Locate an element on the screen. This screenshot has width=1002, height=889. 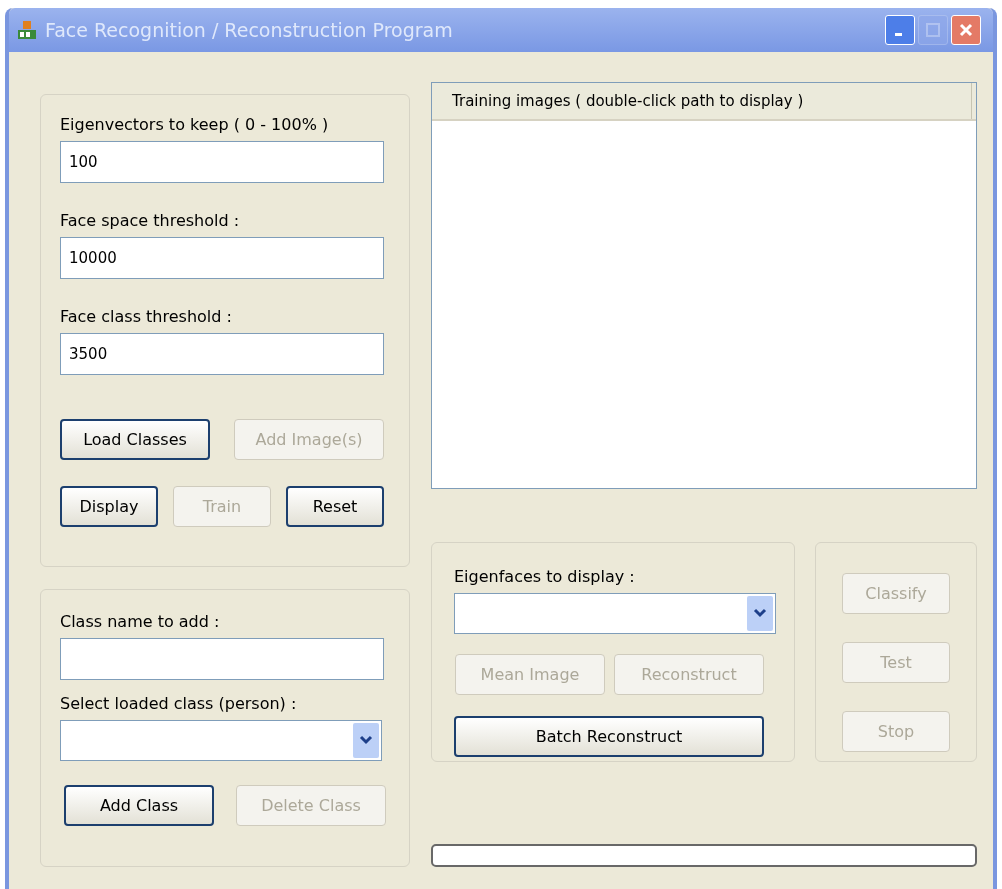
field-label: Face space threshold : is located at coordinates (150, 221).